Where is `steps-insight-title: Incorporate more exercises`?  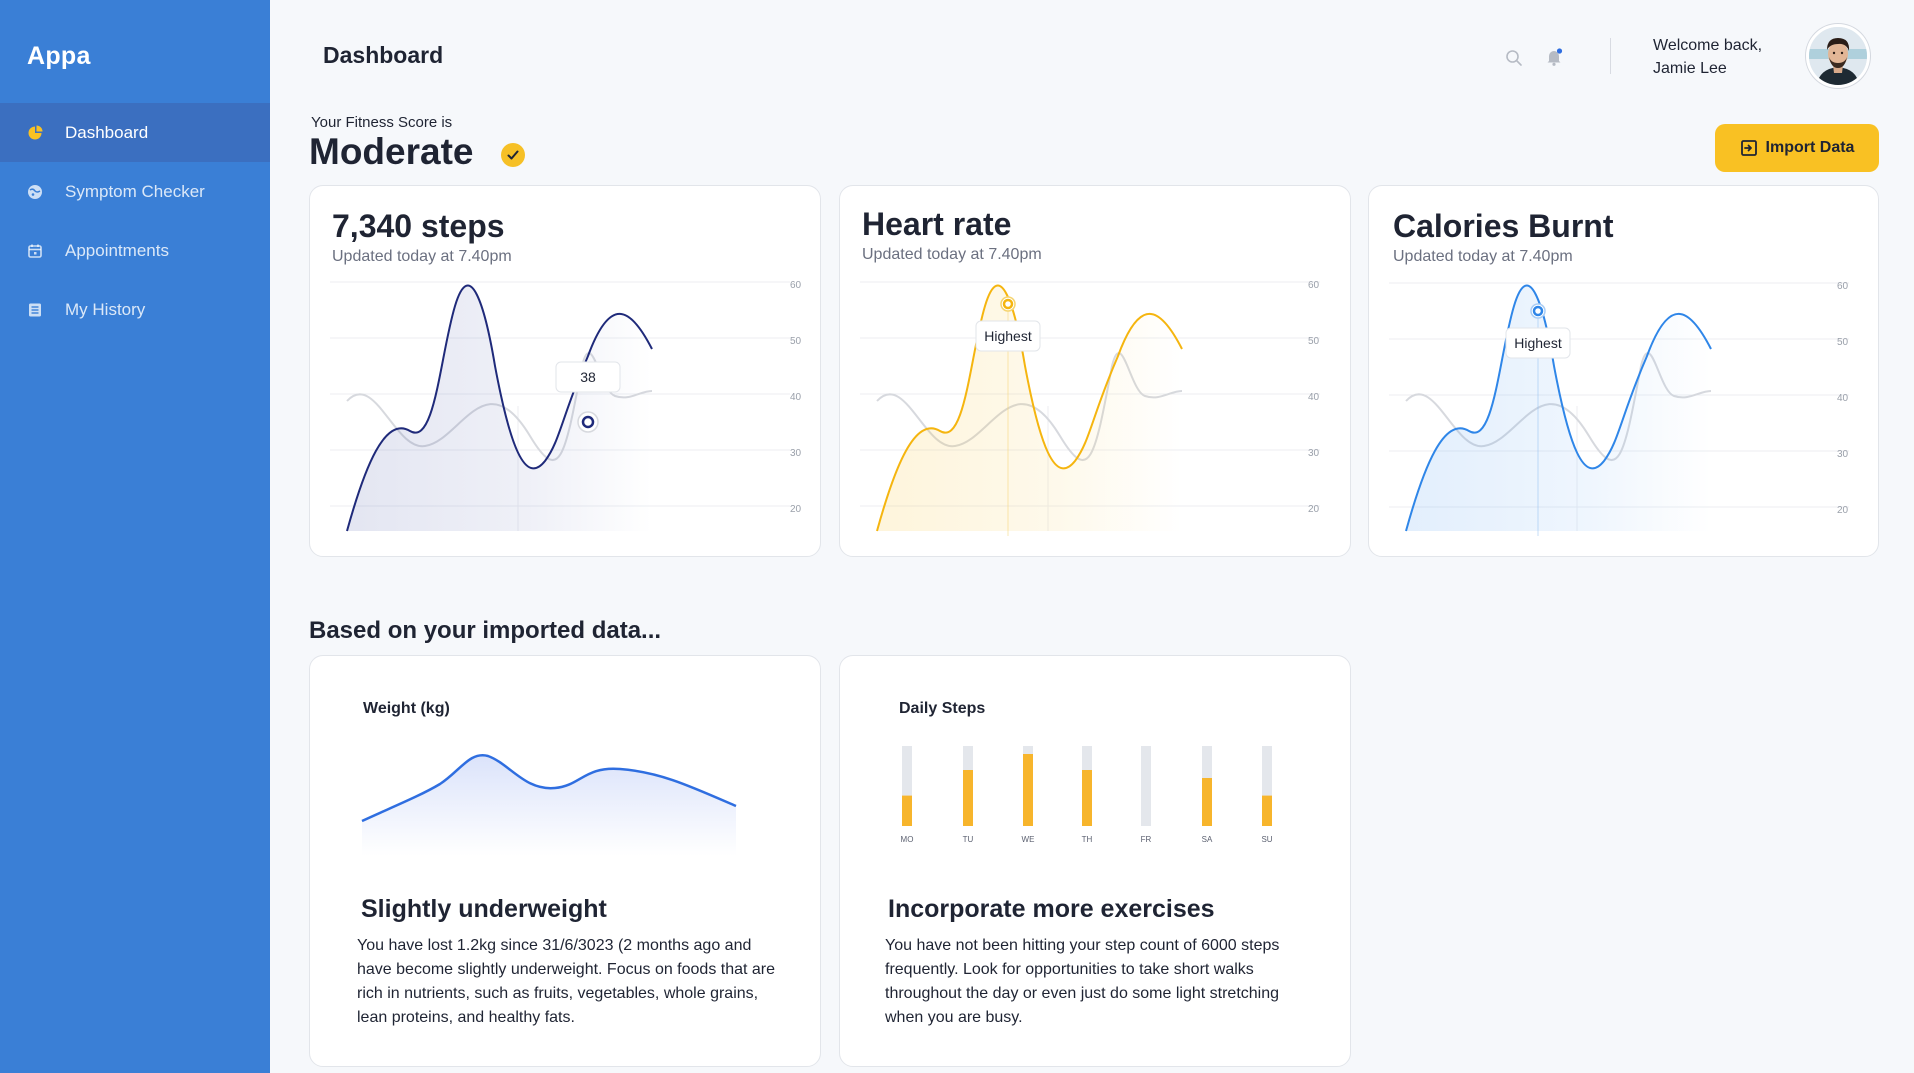
steps-insight-title: Incorporate more exercises is located at coordinates (1051, 909).